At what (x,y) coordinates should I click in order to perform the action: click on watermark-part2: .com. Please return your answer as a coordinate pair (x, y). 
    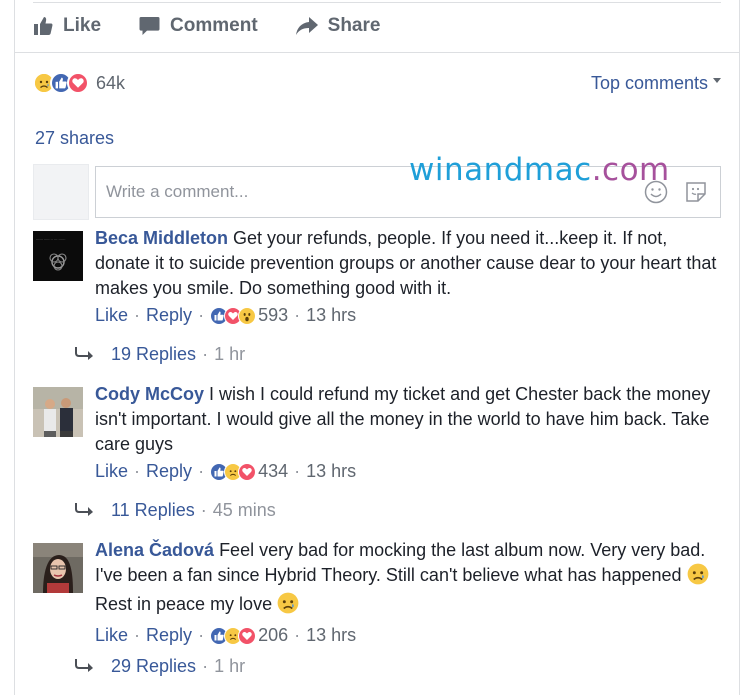
    Looking at the image, I should click on (630, 170).